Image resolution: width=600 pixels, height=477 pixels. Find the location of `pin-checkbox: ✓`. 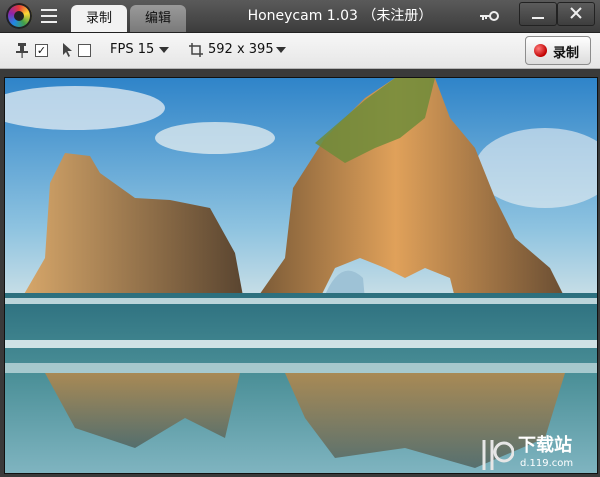

pin-checkbox: ✓ is located at coordinates (41, 50).